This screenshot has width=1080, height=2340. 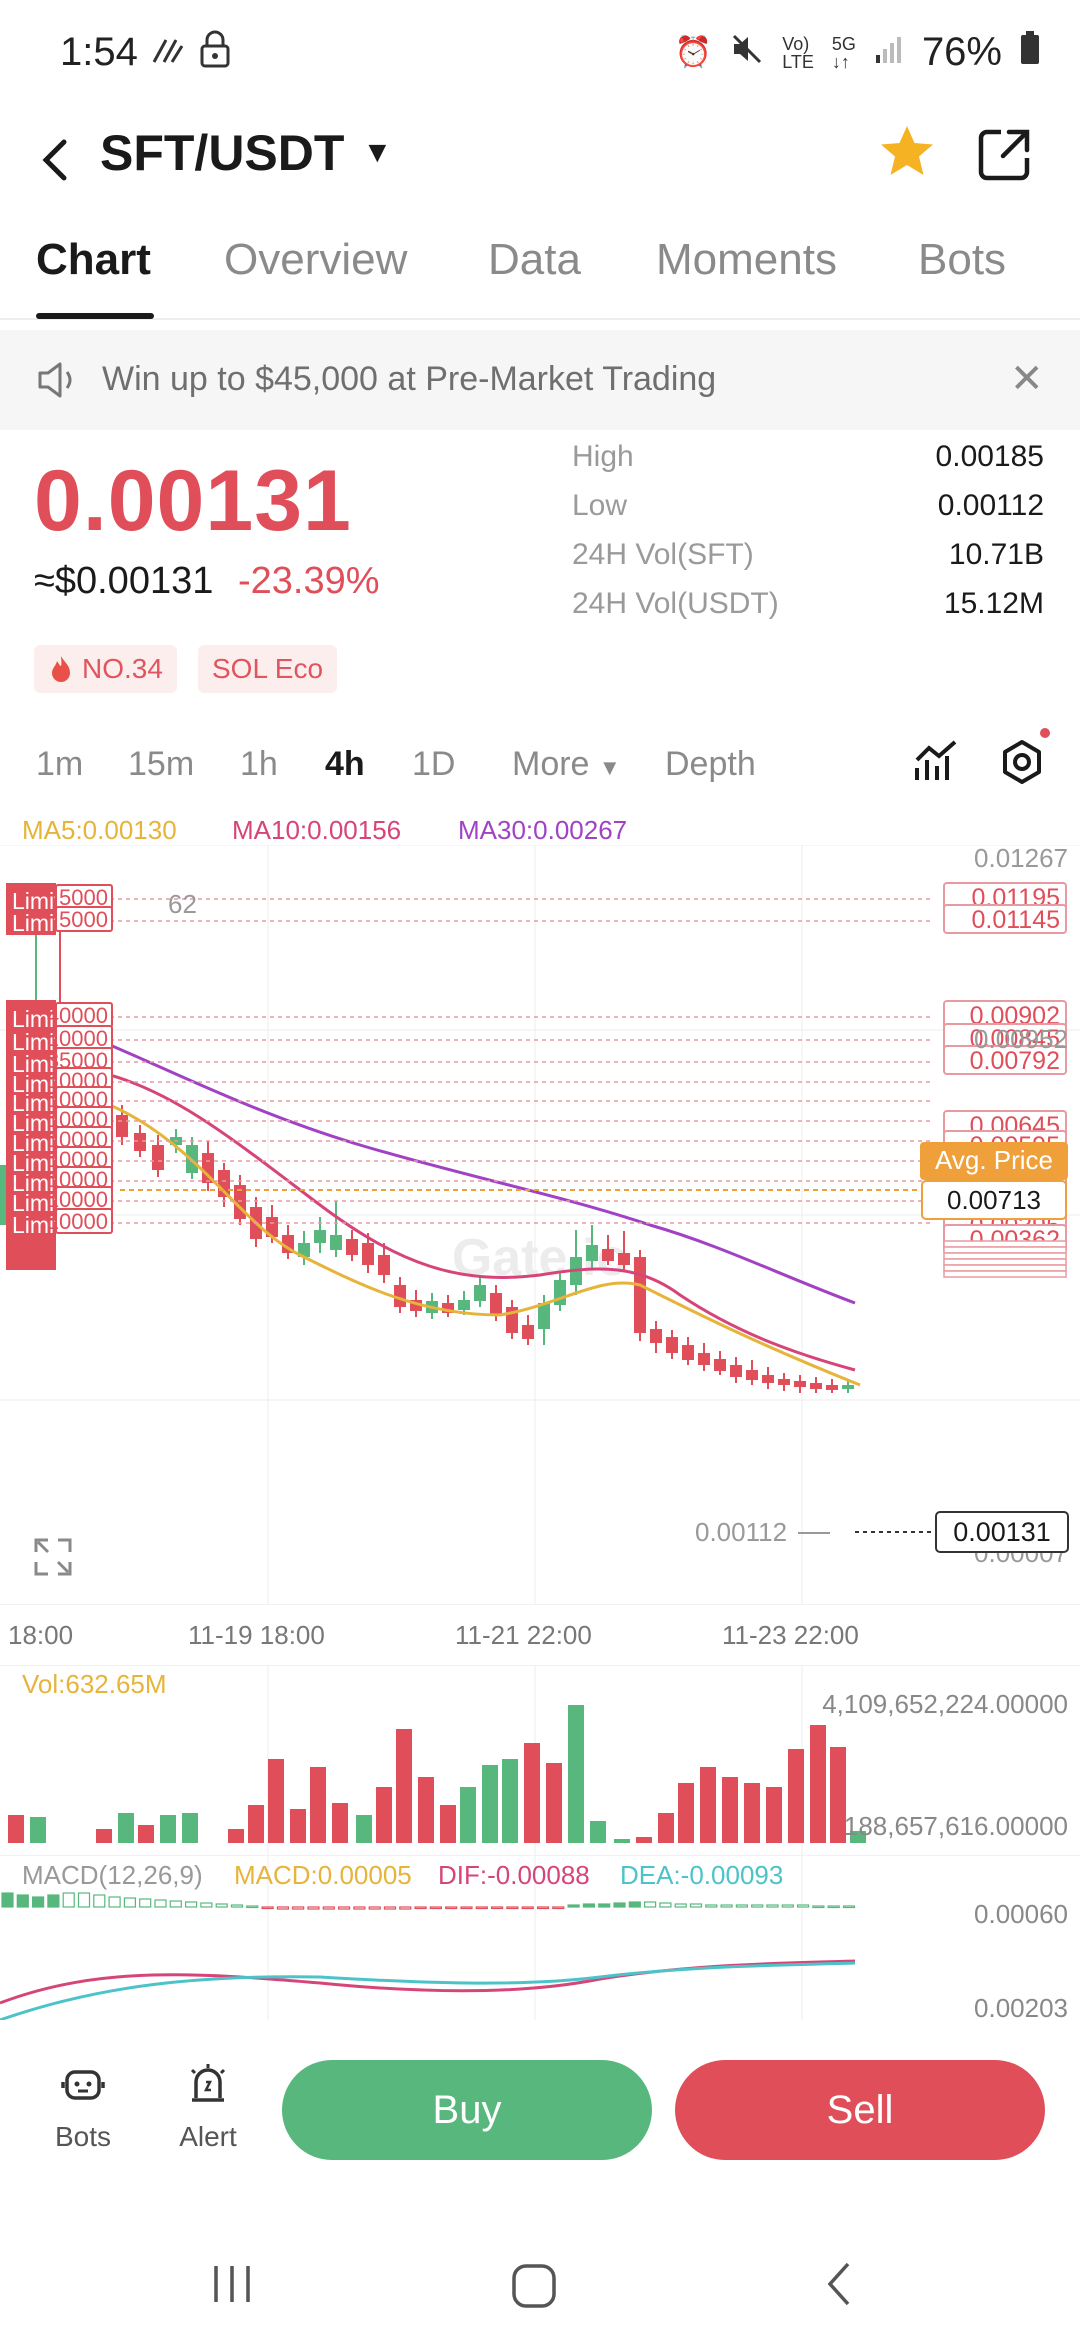 I want to click on interval-4h: 4h, so click(x=345, y=764).